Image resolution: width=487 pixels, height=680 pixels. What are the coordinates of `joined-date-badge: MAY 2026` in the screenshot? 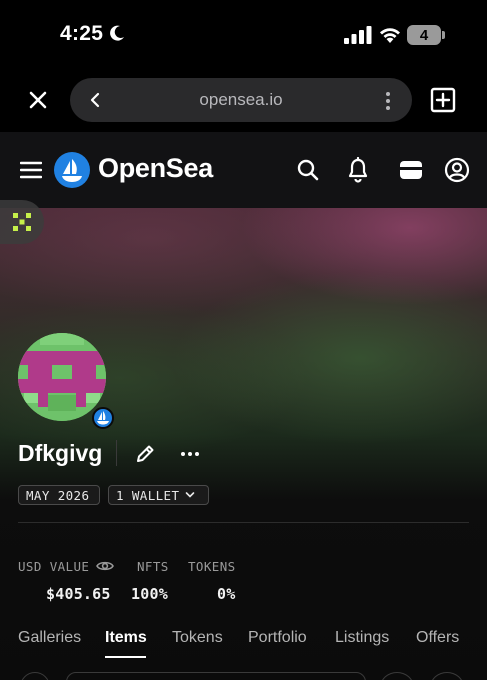 It's located at (59, 495).